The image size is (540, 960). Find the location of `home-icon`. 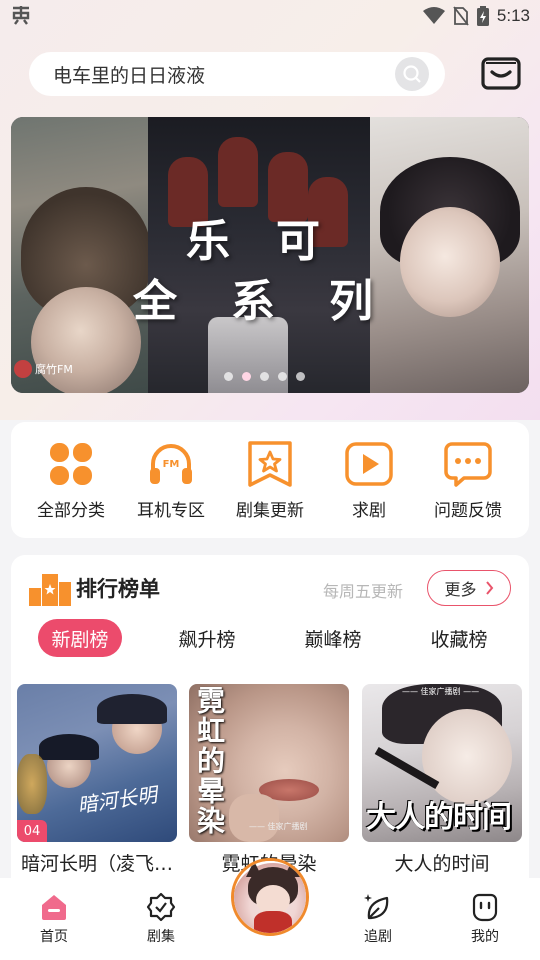

home-icon is located at coordinates (54, 907).